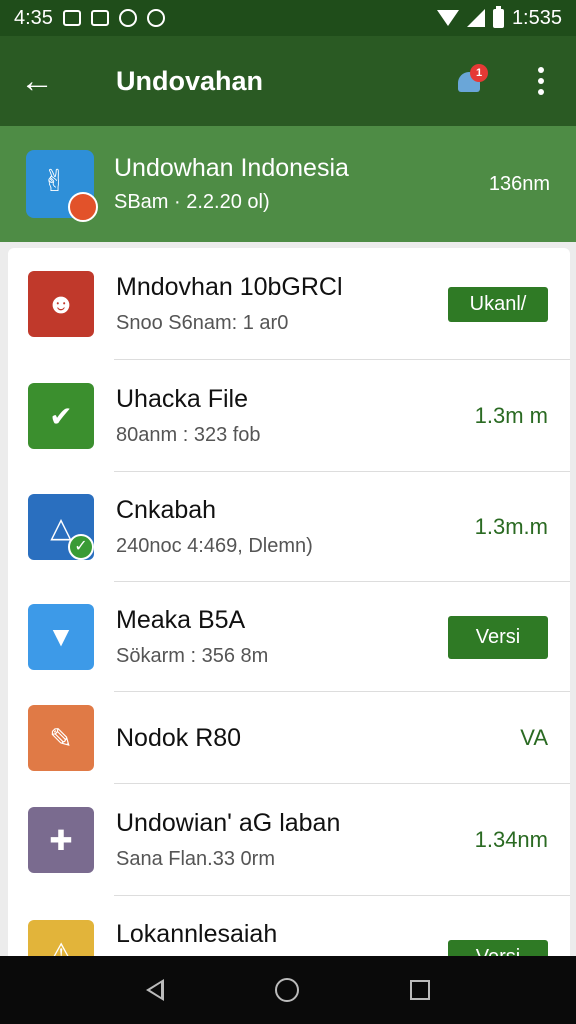 The image size is (576, 1024). I want to click on row-text: Uhacka File 80anm : 323 fob, so click(295, 416).